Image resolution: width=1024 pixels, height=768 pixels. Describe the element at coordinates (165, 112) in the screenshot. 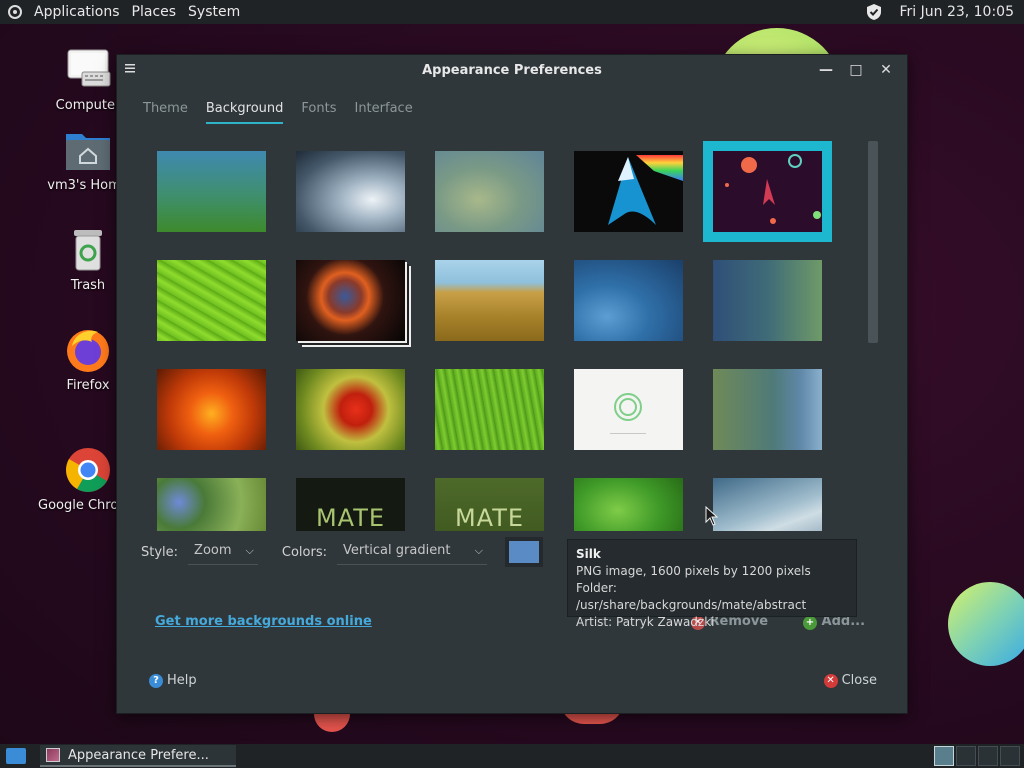

I see `tab-theme: Theme` at that location.